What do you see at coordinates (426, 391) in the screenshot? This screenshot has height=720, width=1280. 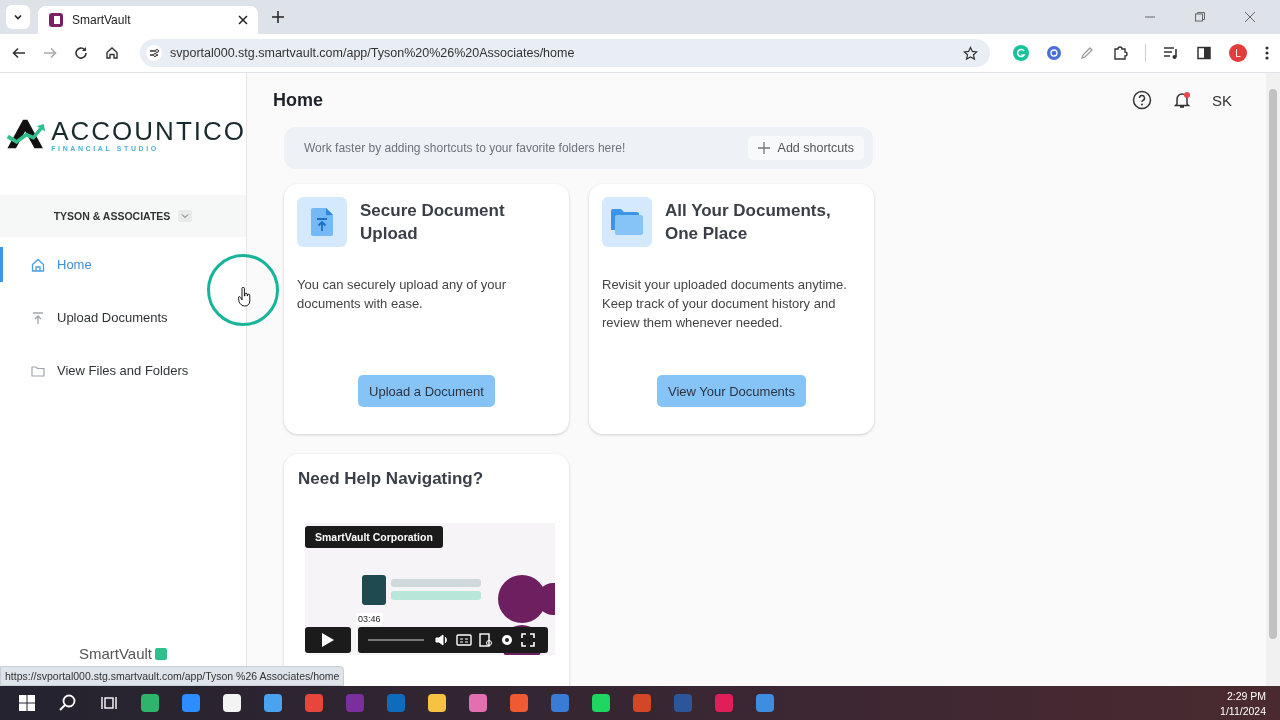 I see `card-action-button: Upload a Document` at bounding box center [426, 391].